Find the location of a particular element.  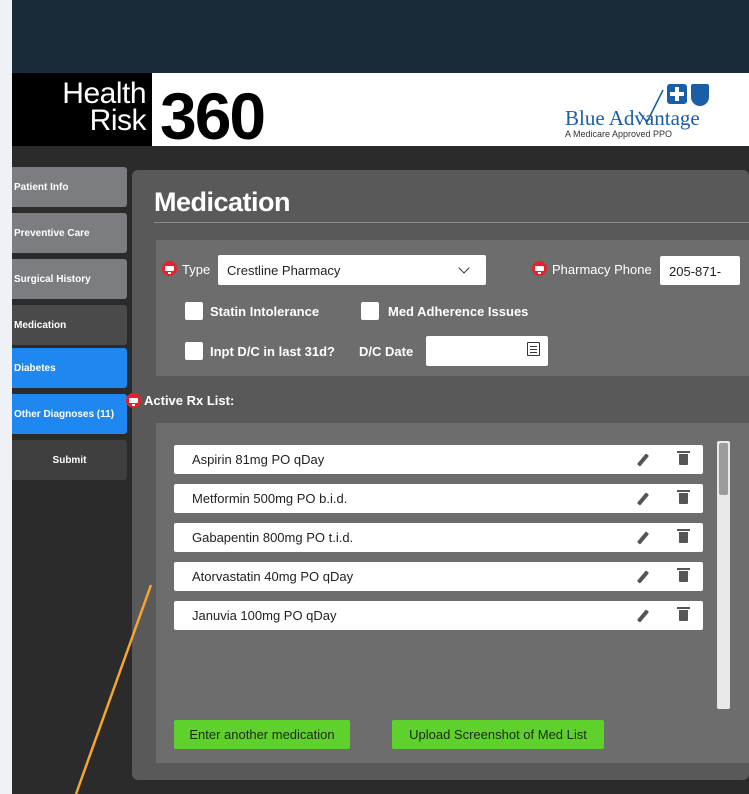

dc-date-input is located at coordinates (487, 351).